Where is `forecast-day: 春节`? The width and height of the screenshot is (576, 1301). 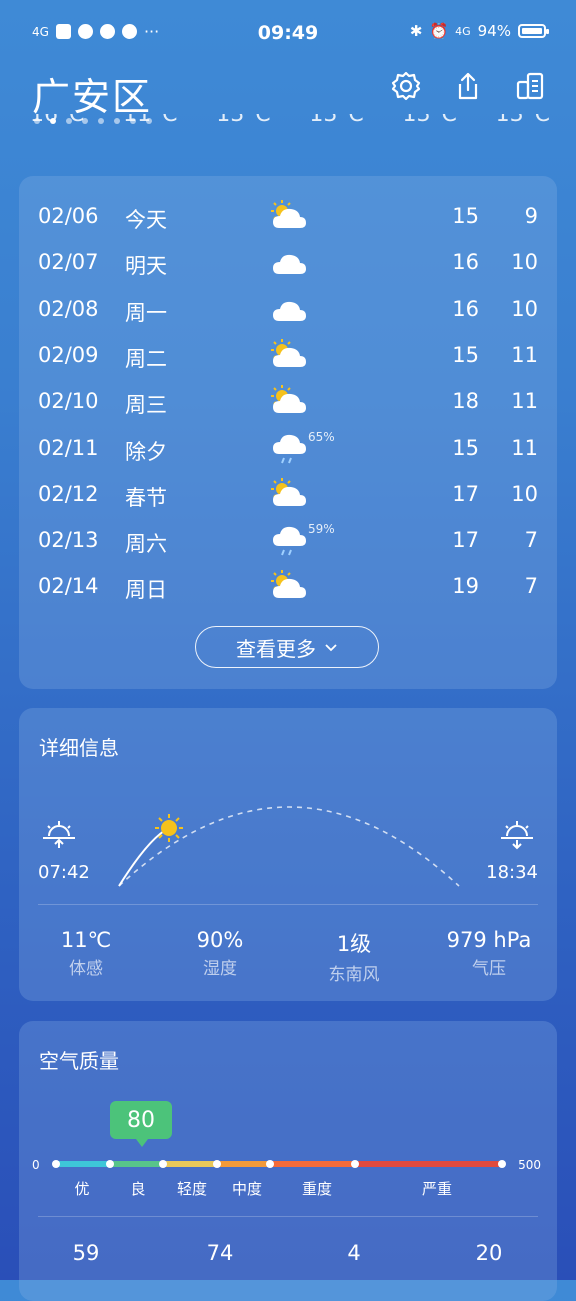
forecast-day: 春节 is located at coordinates (146, 497).